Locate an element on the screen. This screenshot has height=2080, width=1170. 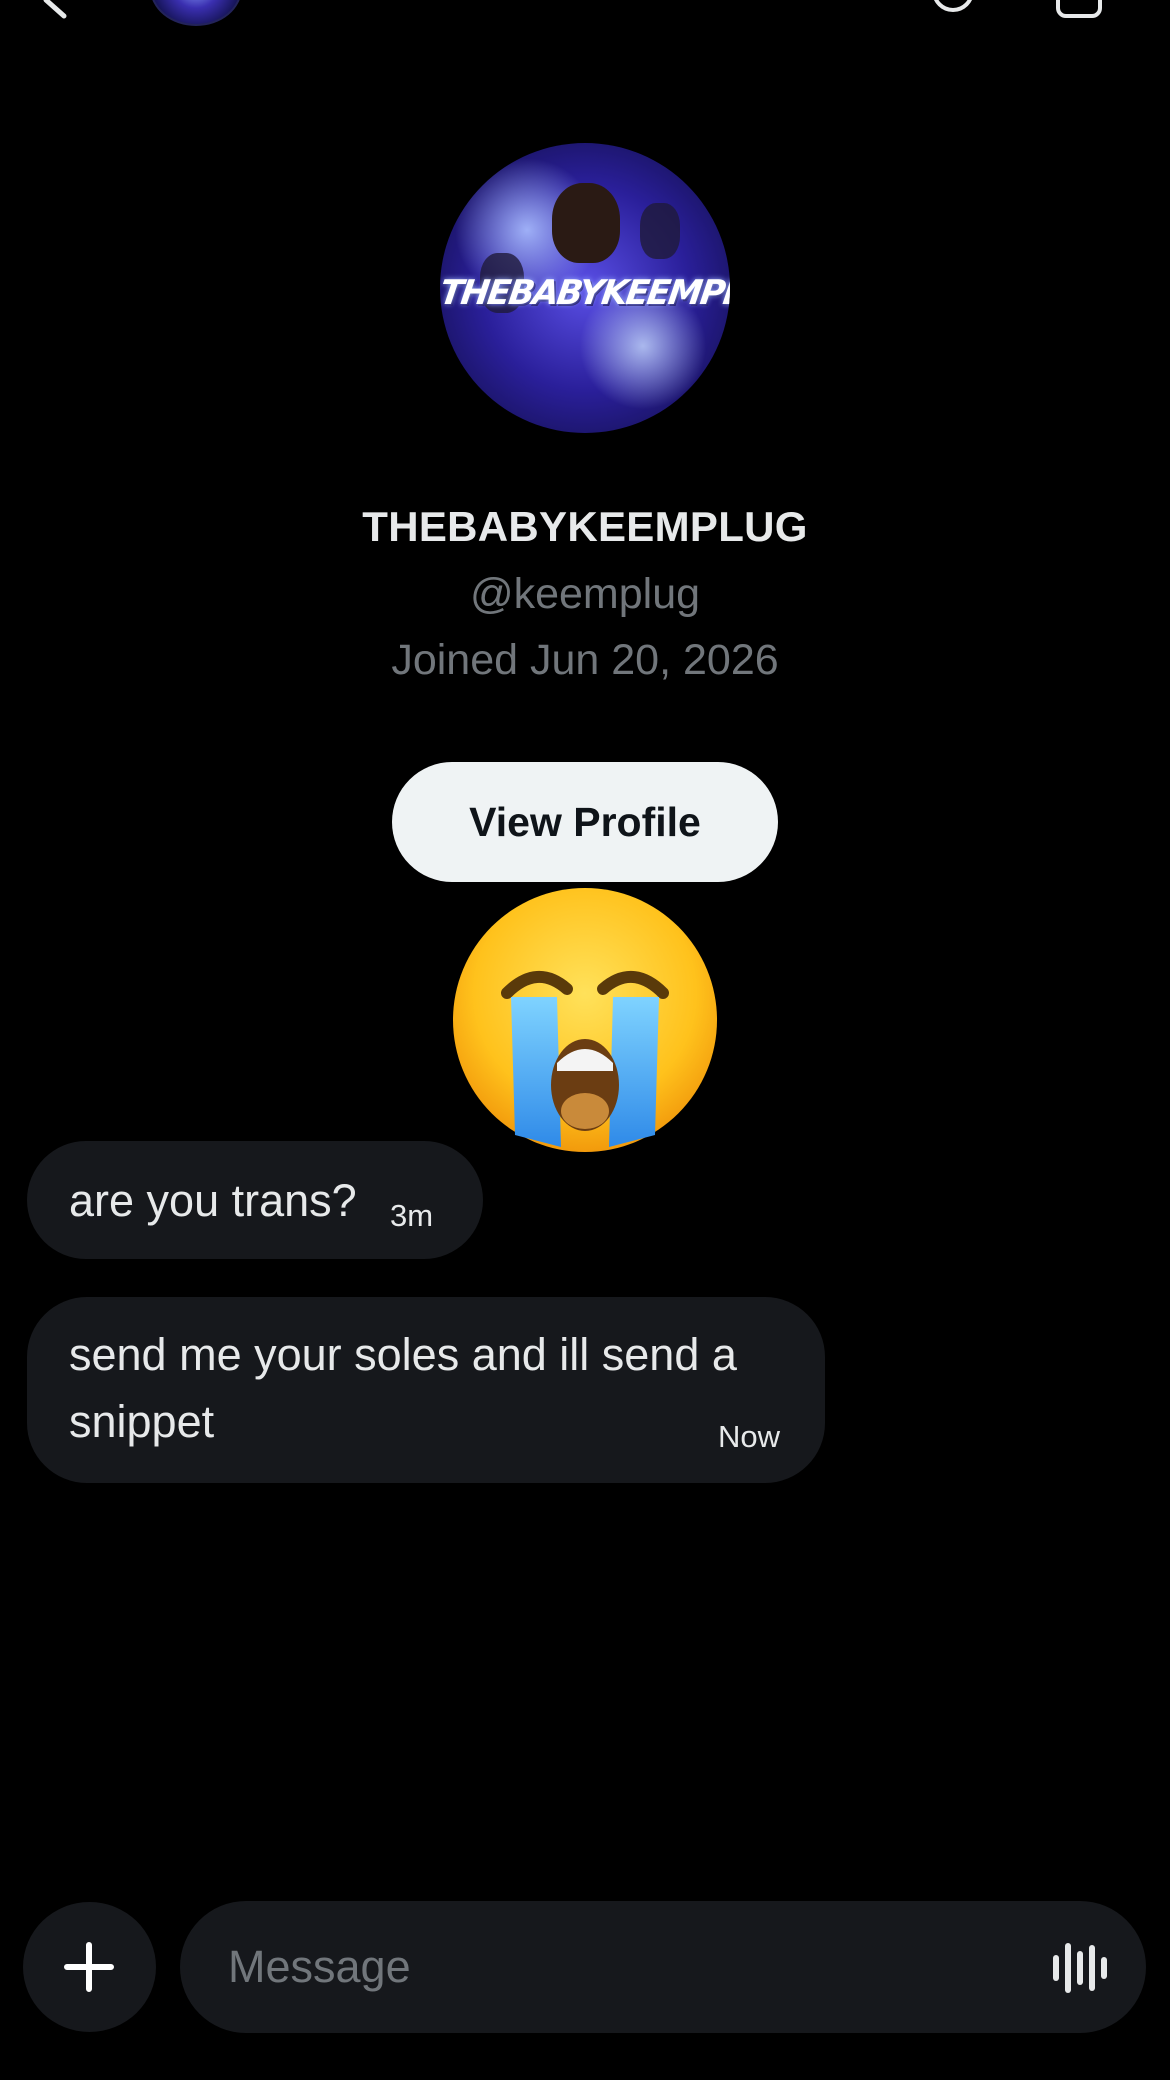
plus-icon is located at coordinates (89, 1967).